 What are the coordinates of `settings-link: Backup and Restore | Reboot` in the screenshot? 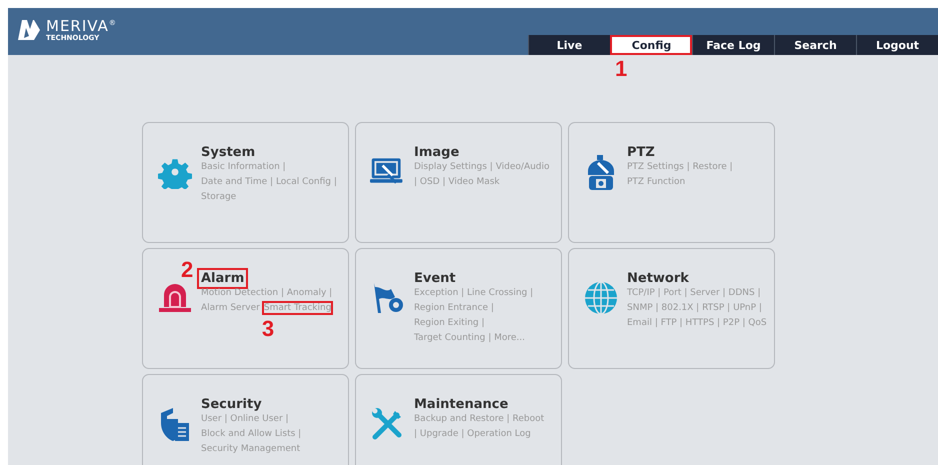 It's located at (479, 419).